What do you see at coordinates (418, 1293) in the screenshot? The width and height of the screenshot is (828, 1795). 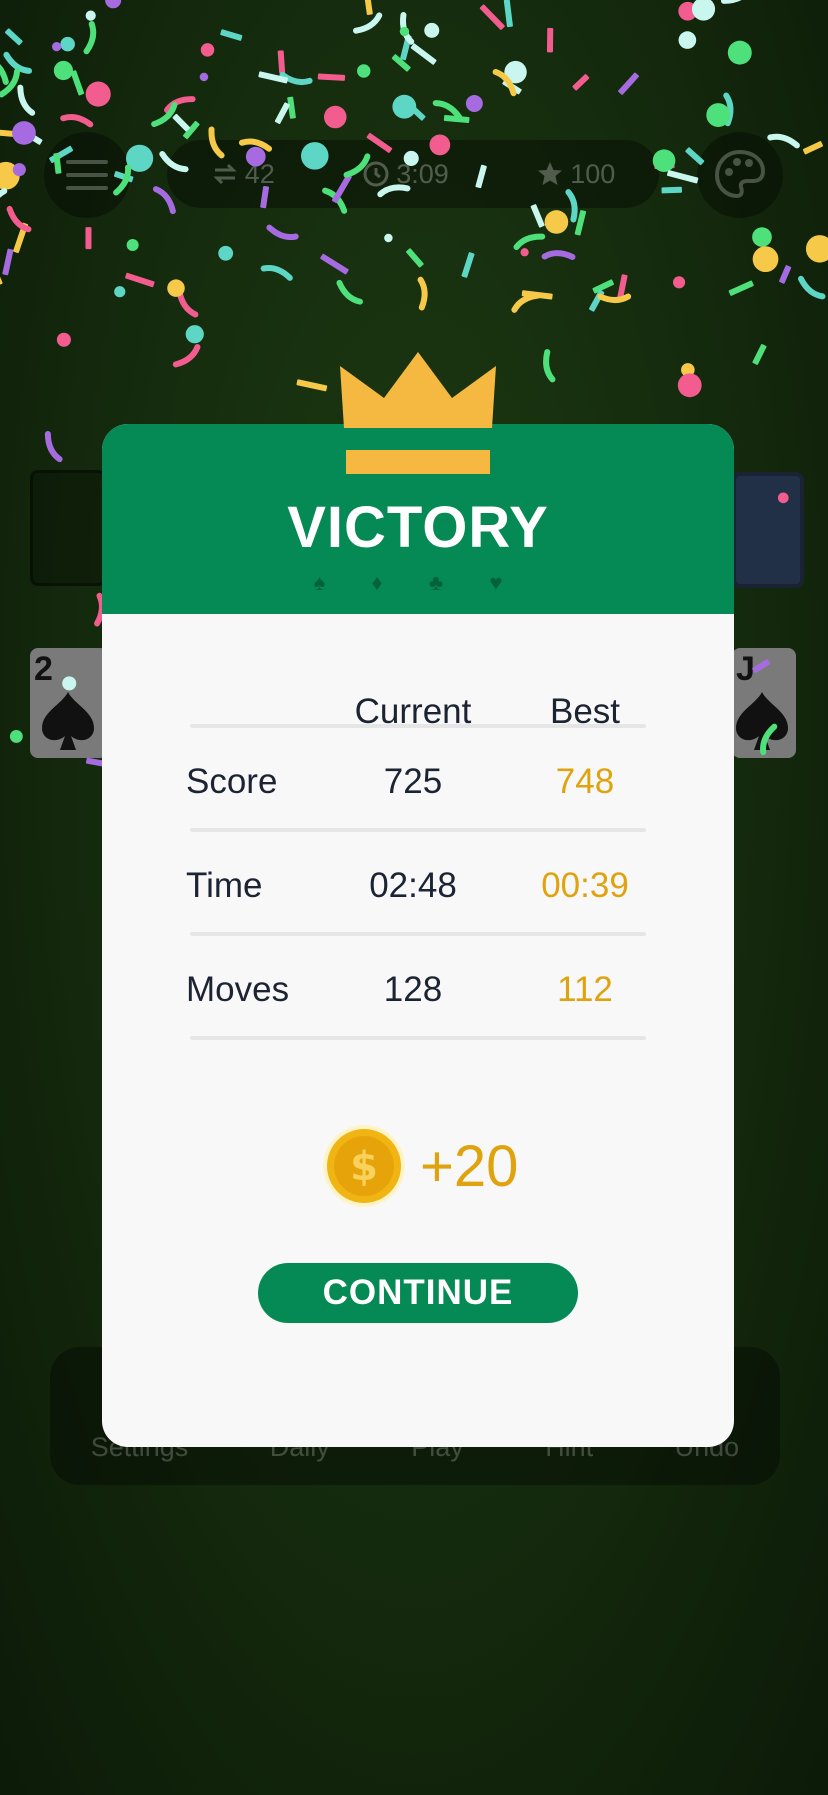 I see `continue-button: CONTINUE` at bounding box center [418, 1293].